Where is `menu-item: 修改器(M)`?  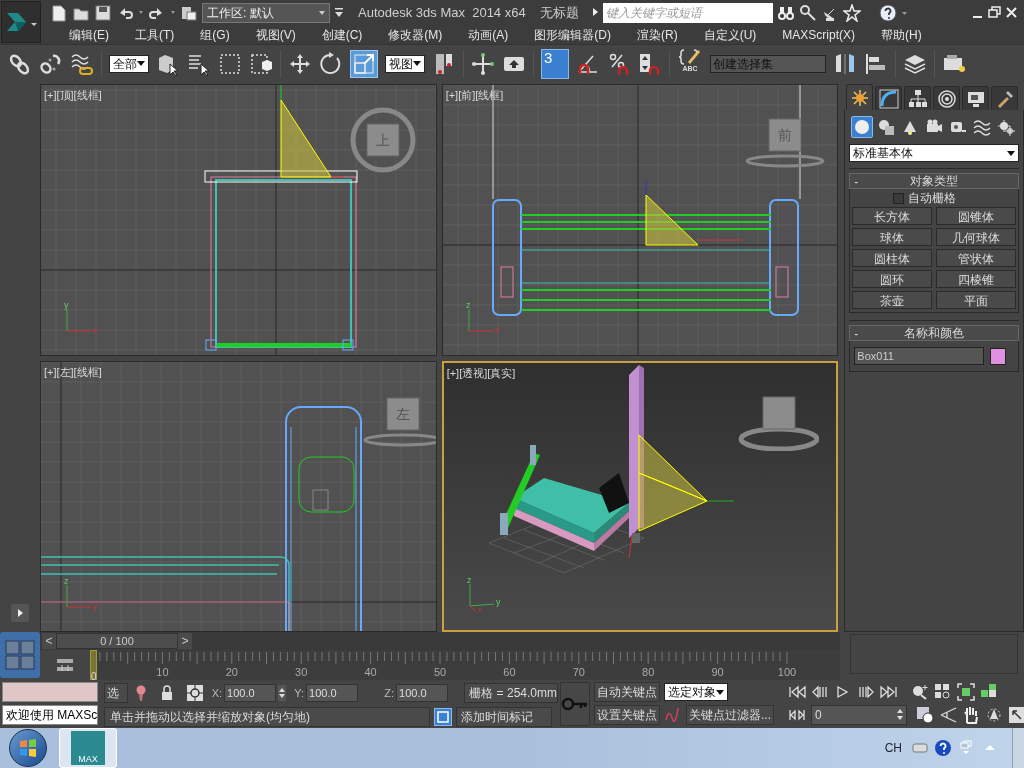
menu-item: 修改器(M) is located at coordinates (415, 35).